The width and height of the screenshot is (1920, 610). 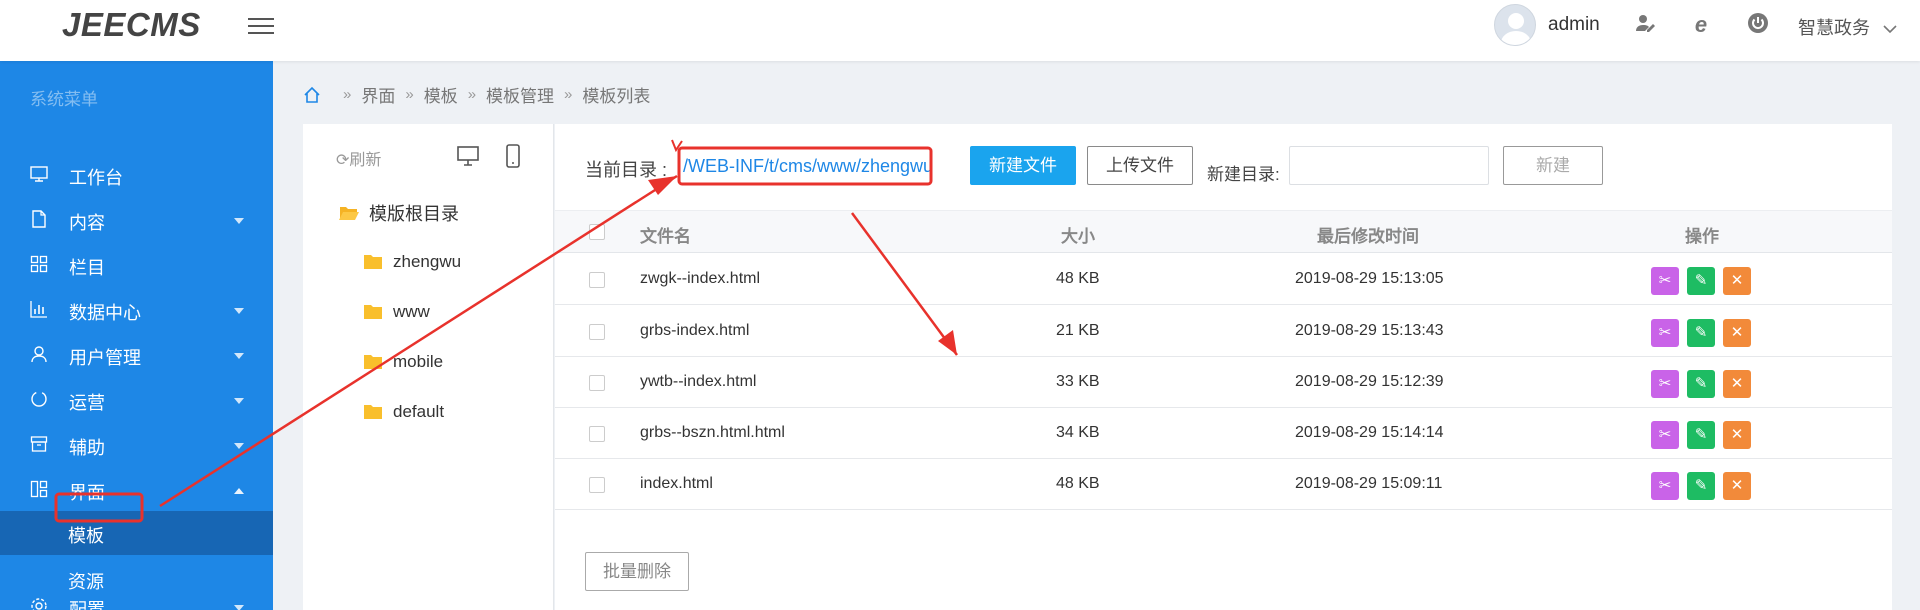 I want to click on layout-icon, so click(x=39, y=489).